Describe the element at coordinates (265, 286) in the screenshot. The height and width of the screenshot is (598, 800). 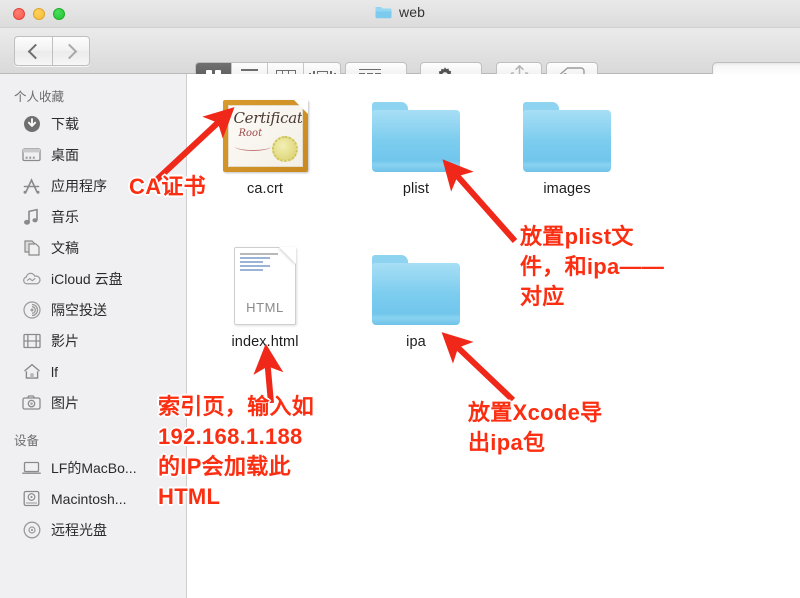
I see `html-document-icon: HTML` at that location.